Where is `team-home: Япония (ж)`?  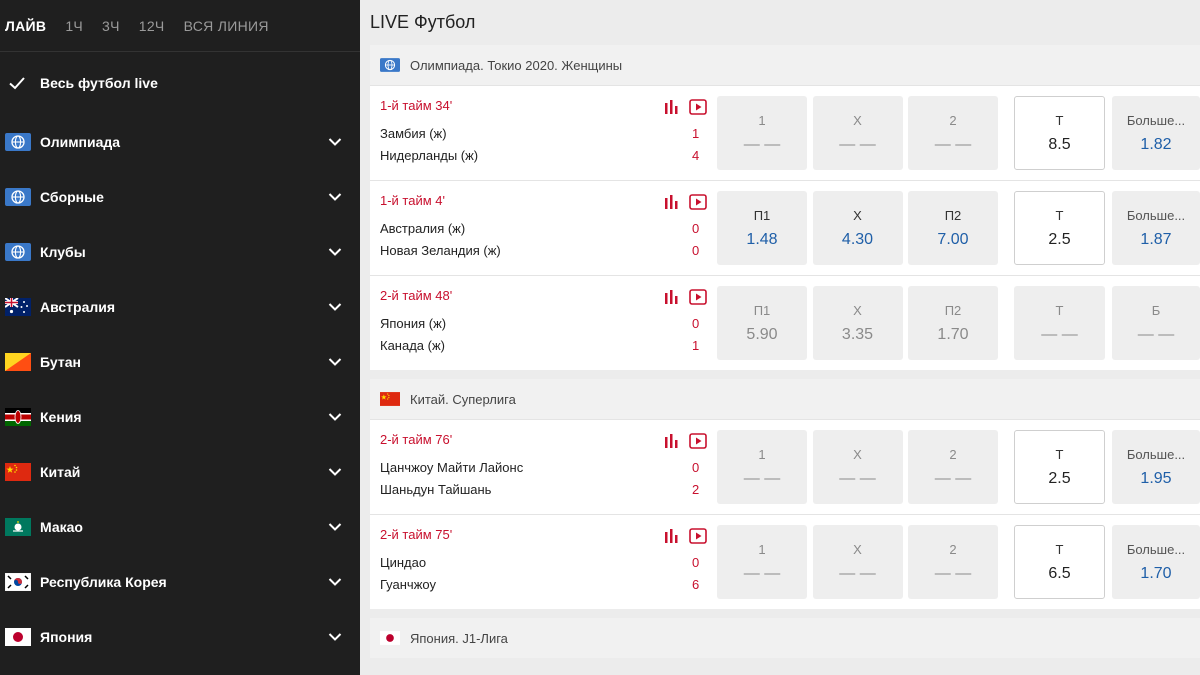 team-home: Япония (ж) is located at coordinates (413, 323).